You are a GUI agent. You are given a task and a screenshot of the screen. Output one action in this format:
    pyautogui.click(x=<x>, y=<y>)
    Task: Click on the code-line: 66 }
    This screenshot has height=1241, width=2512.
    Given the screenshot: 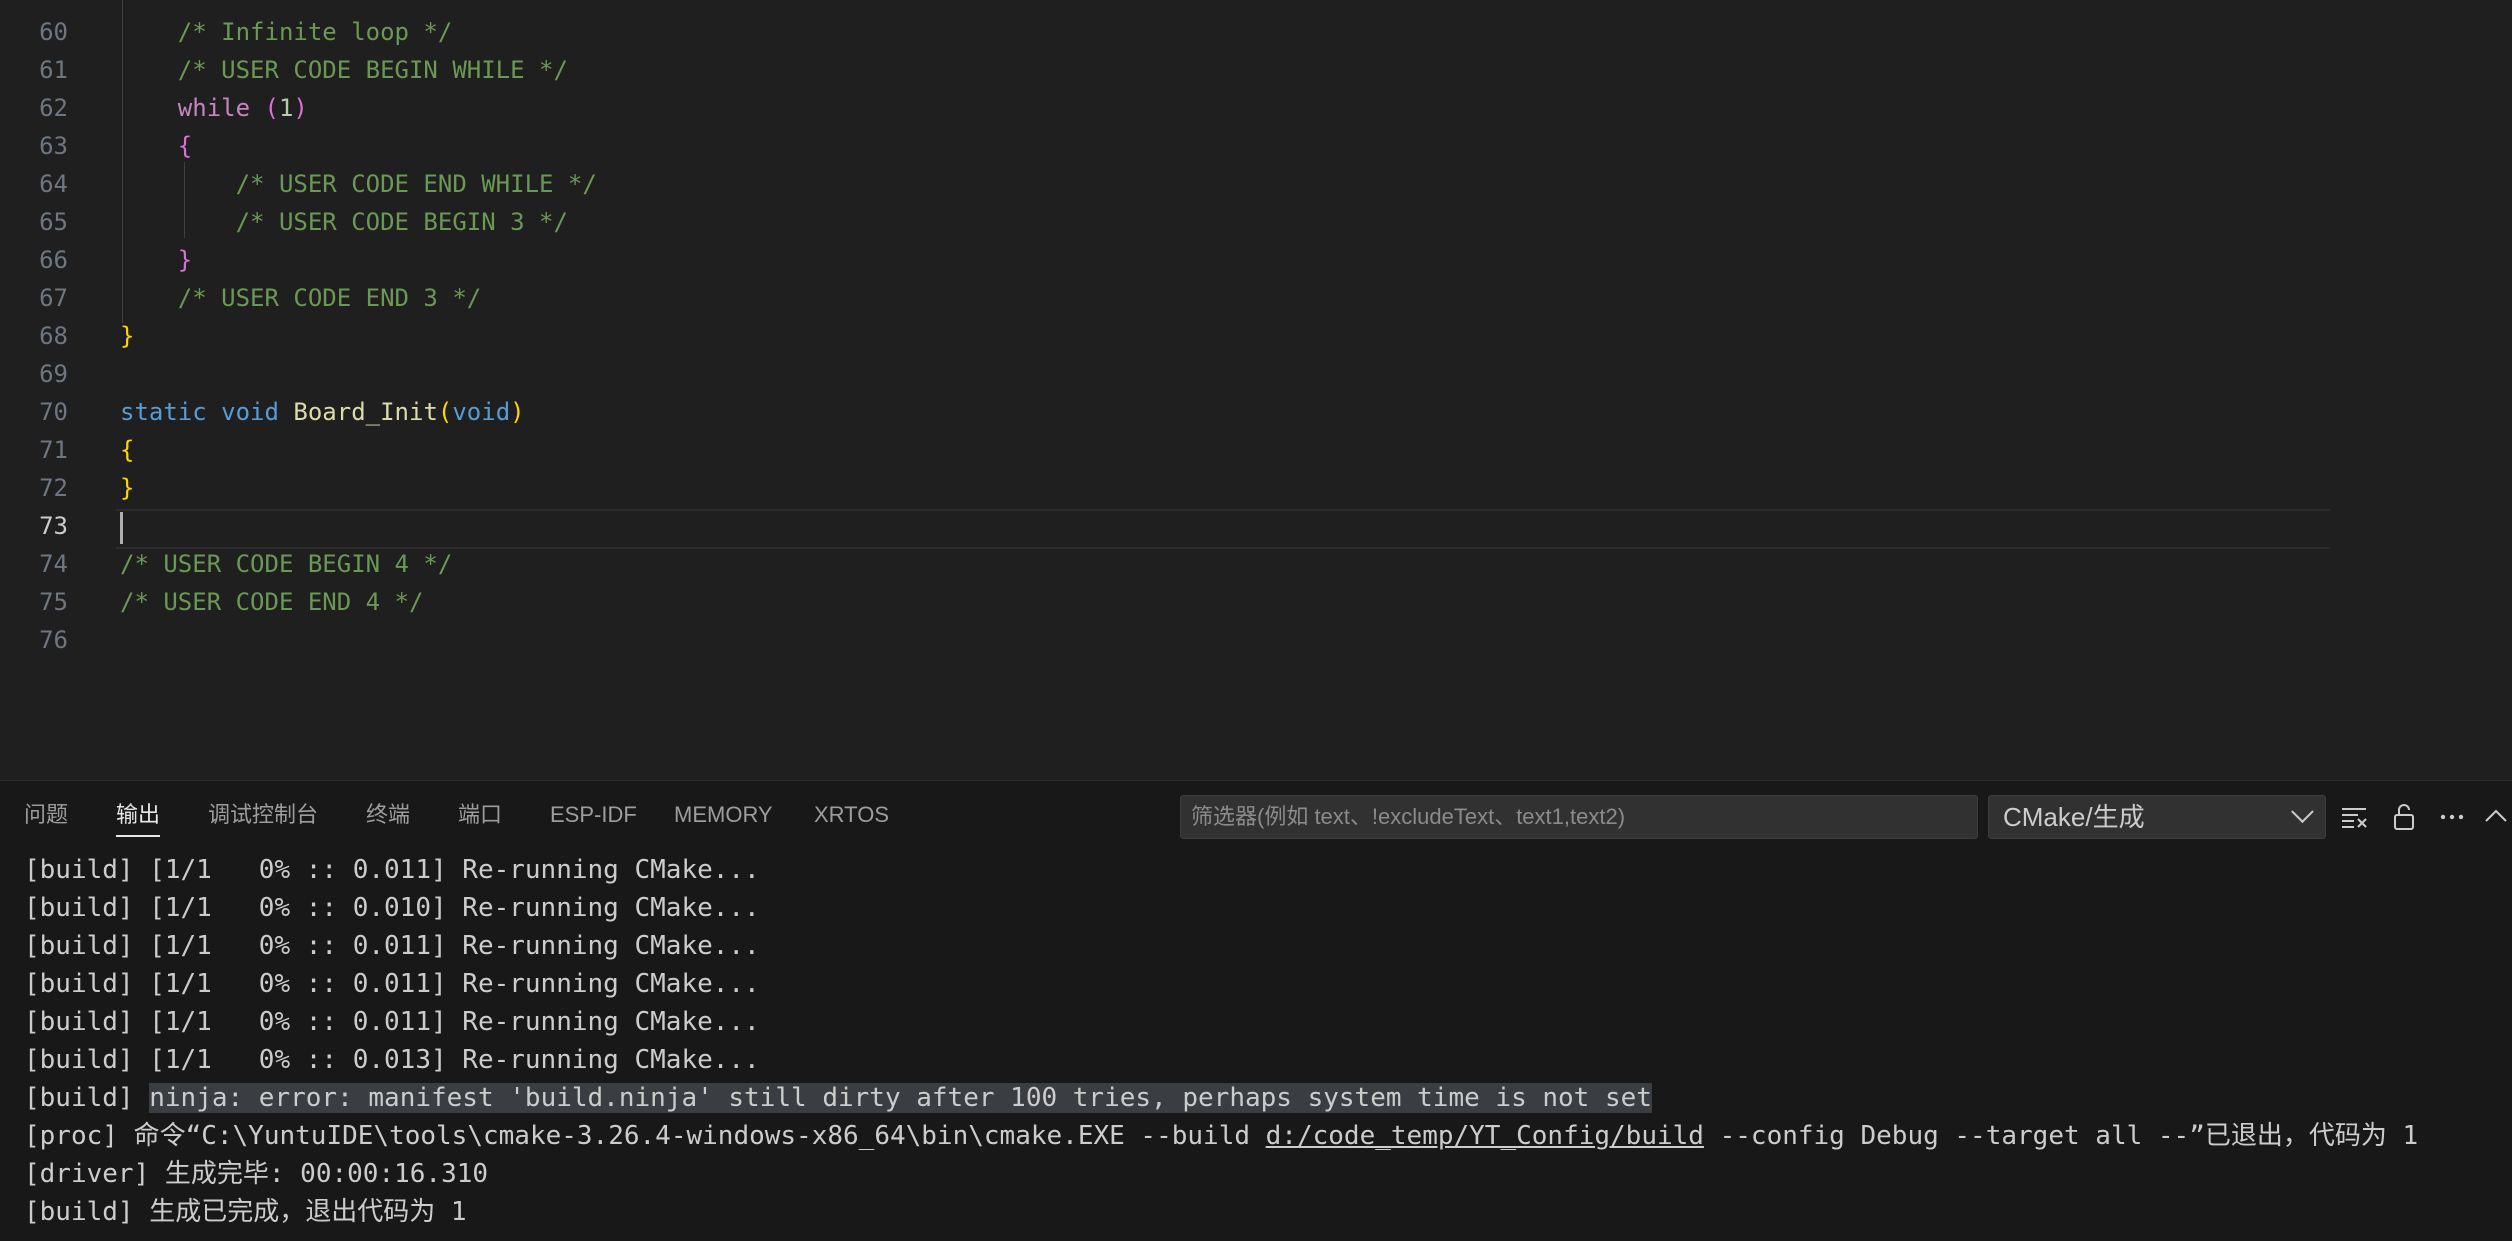 What is the action you would take?
    pyautogui.click(x=1256, y=260)
    